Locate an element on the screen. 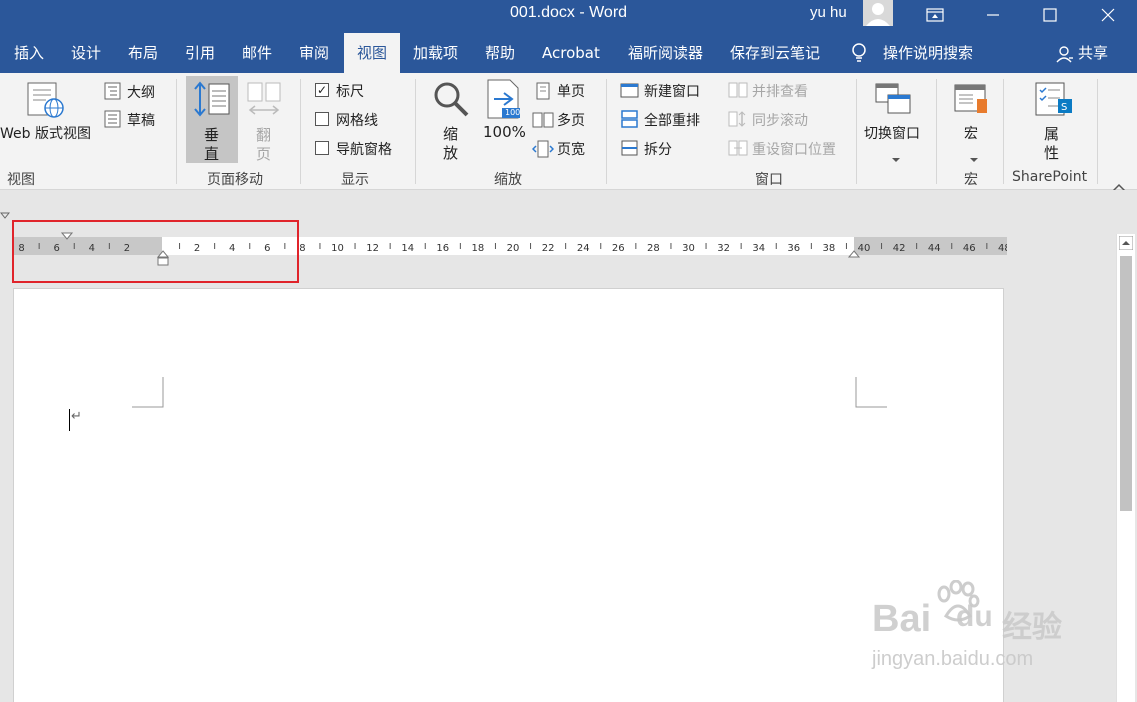  view-side-by-side-button: 并排查看 is located at coordinates (780, 92).